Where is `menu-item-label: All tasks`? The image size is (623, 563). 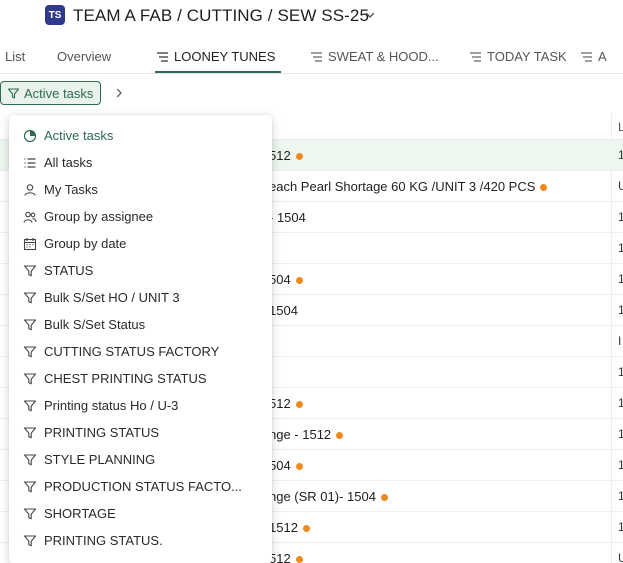
menu-item-label: All tasks is located at coordinates (68, 162).